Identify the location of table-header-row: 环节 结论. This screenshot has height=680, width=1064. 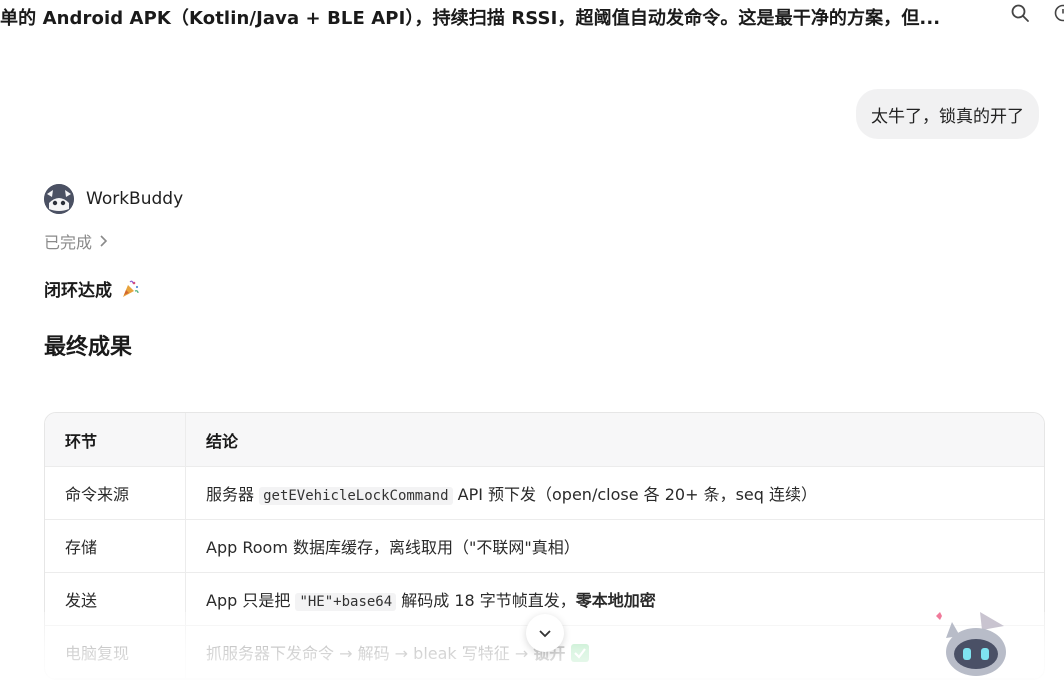
(544, 440).